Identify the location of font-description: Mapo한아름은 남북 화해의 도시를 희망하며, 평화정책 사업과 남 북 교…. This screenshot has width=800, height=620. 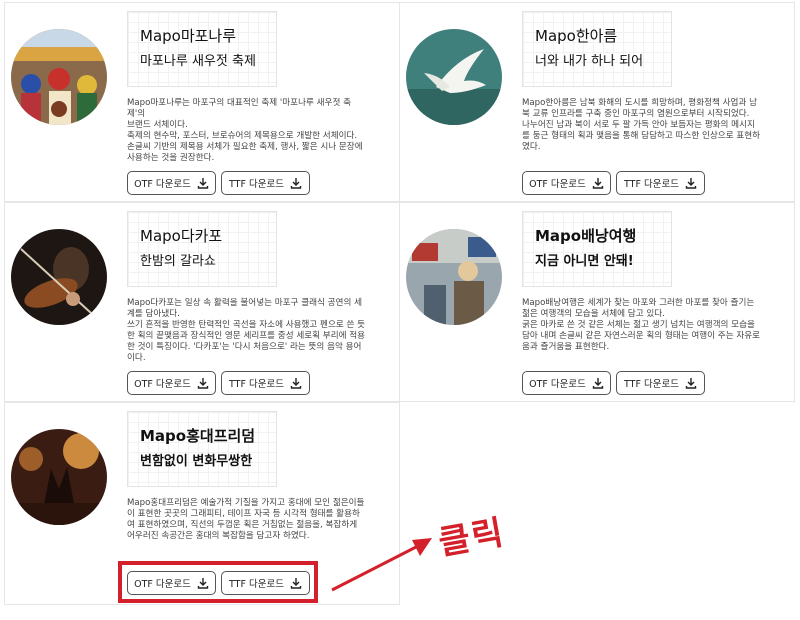
(641, 125).